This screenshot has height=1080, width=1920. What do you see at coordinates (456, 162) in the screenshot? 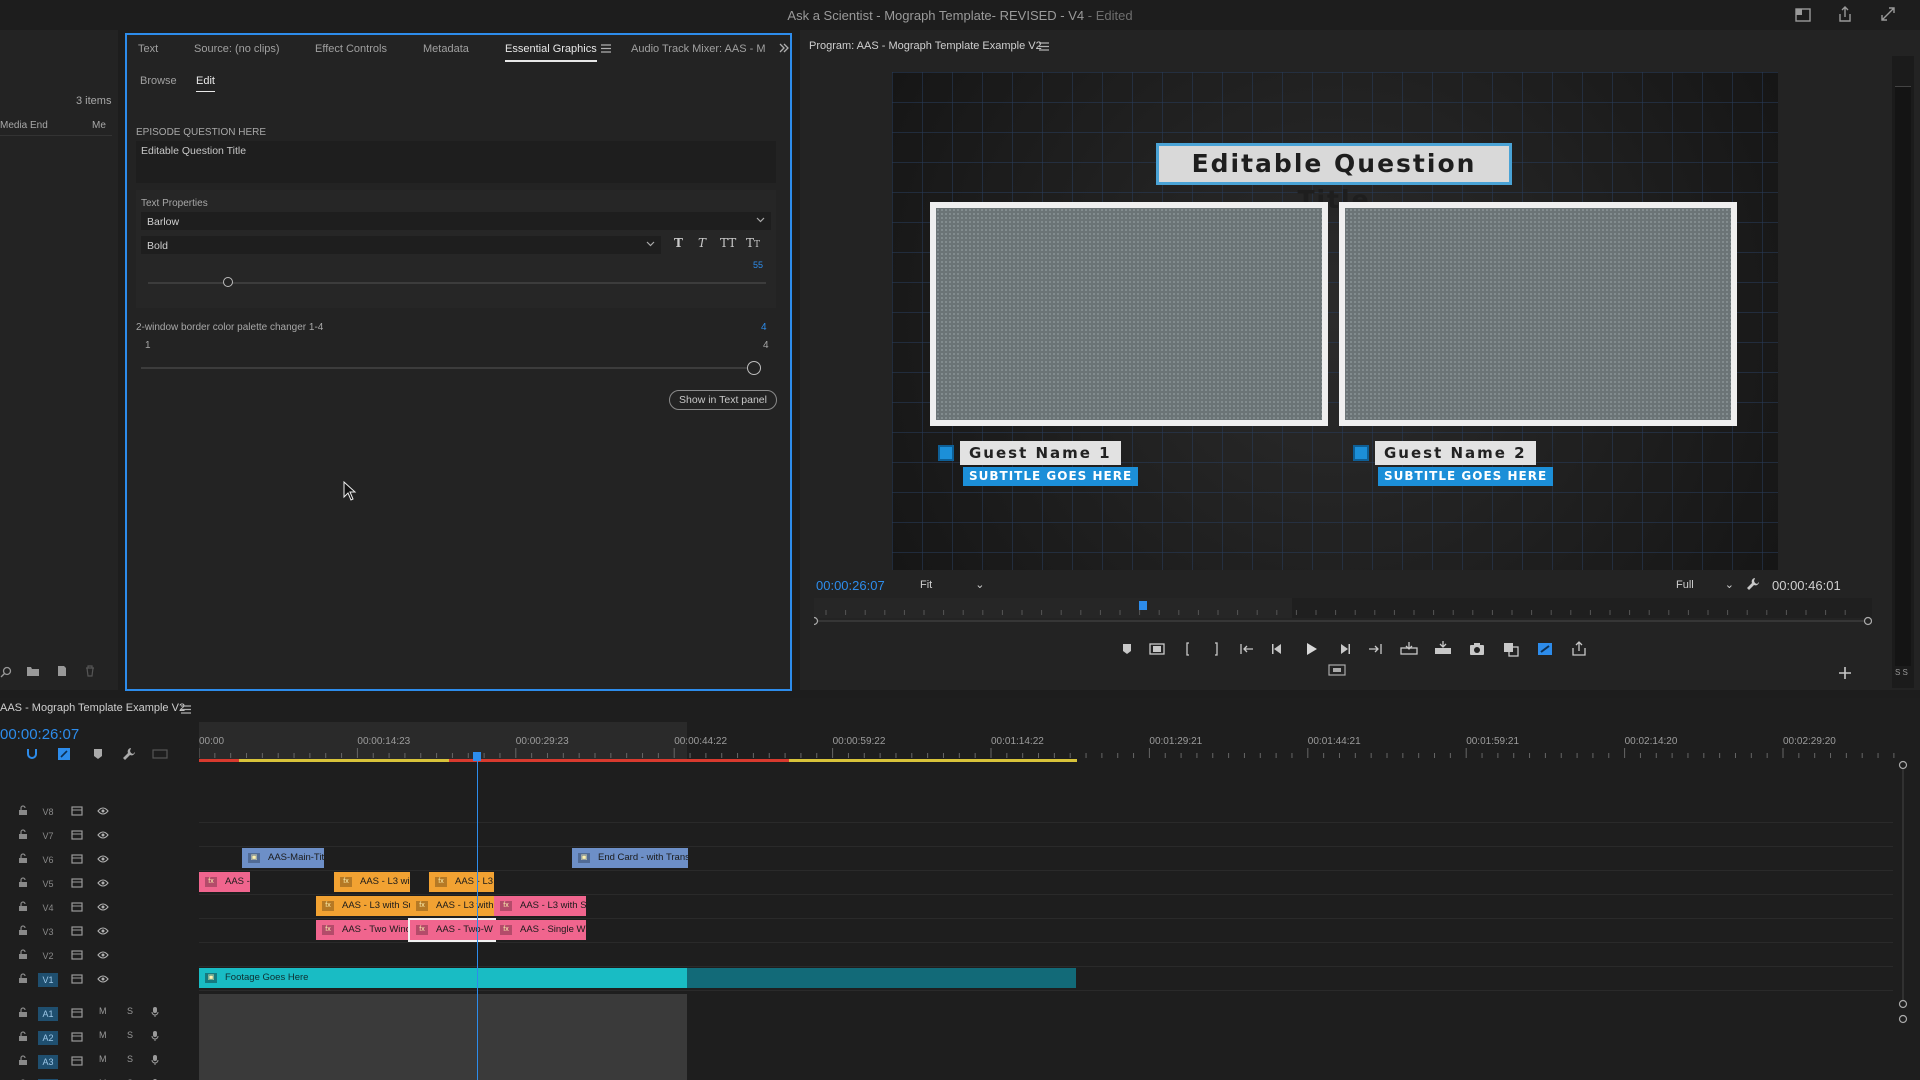
I see `question-text-field: Editable Question Title` at bounding box center [456, 162].